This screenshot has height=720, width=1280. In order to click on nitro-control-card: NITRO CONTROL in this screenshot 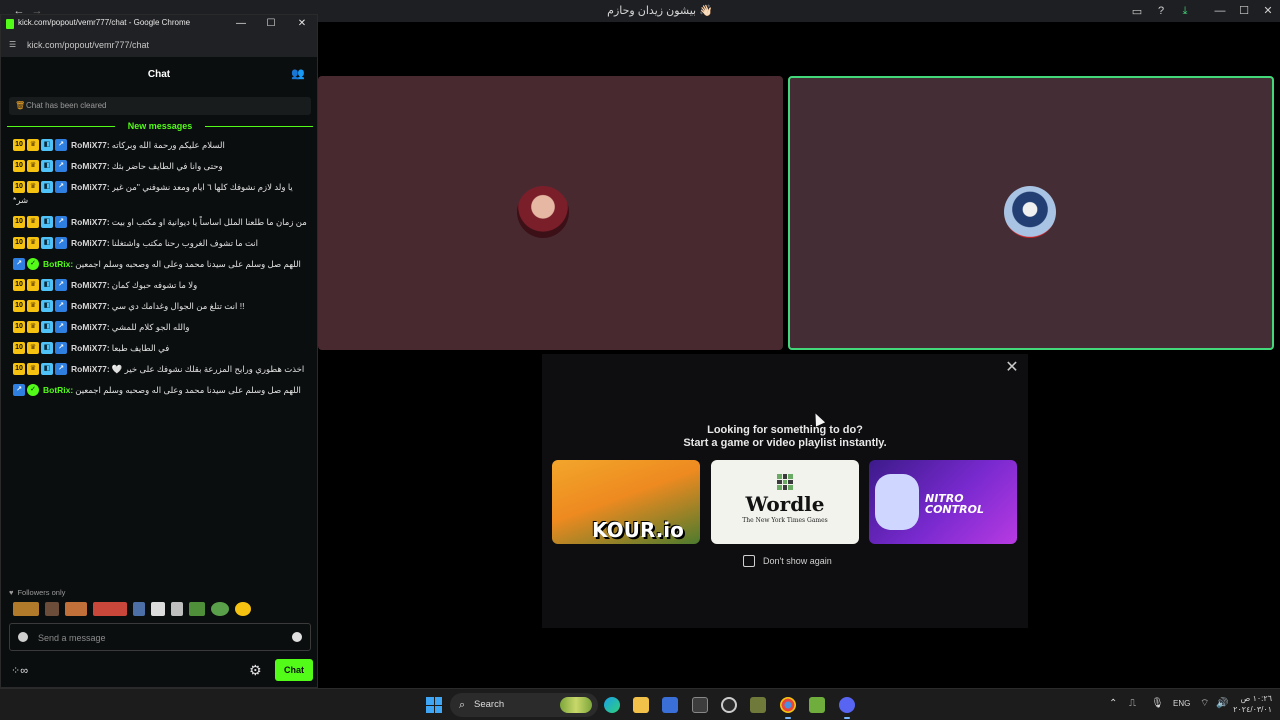, I will do `click(943, 502)`.